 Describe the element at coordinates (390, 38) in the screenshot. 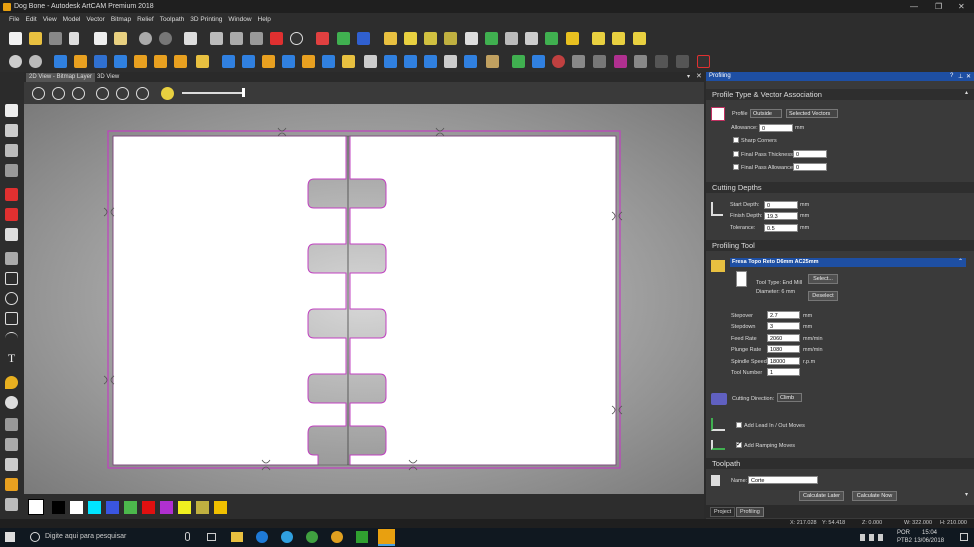

I see `vector-folder-icon` at that location.